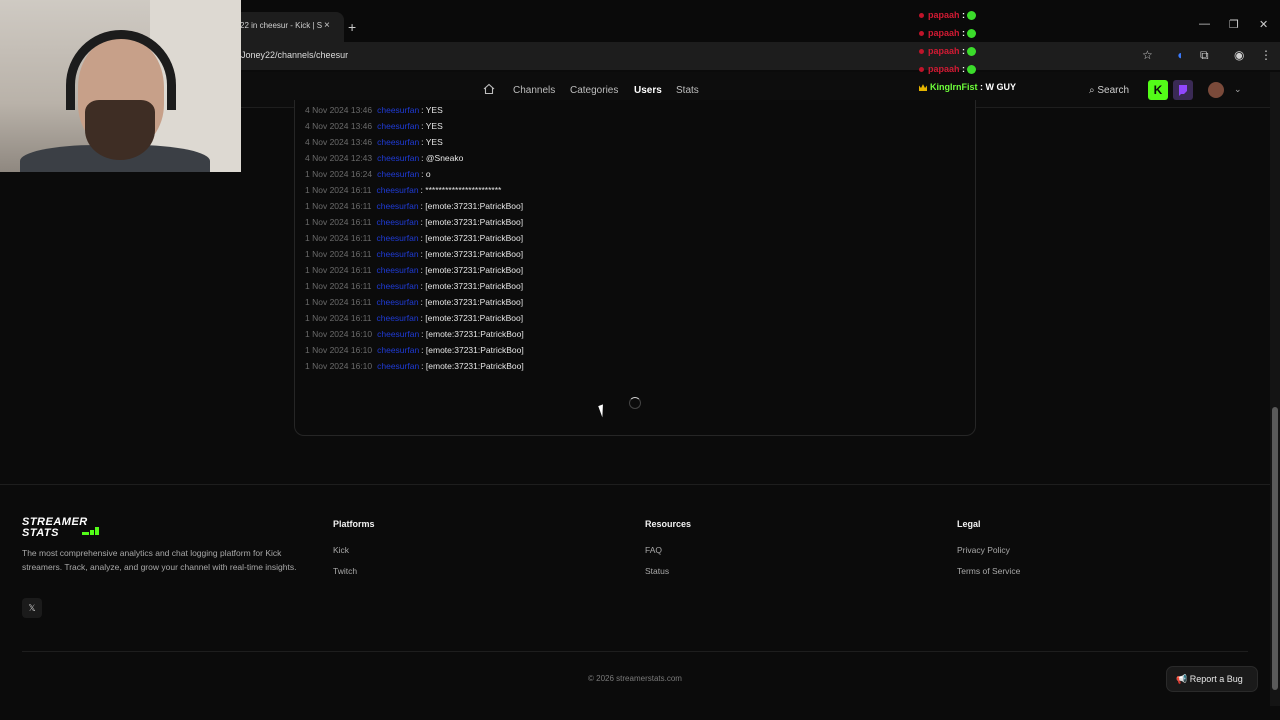 This screenshot has height=720, width=1280. Describe the element at coordinates (657, 571) in the screenshot. I see `footer-link-status: Status` at that location.